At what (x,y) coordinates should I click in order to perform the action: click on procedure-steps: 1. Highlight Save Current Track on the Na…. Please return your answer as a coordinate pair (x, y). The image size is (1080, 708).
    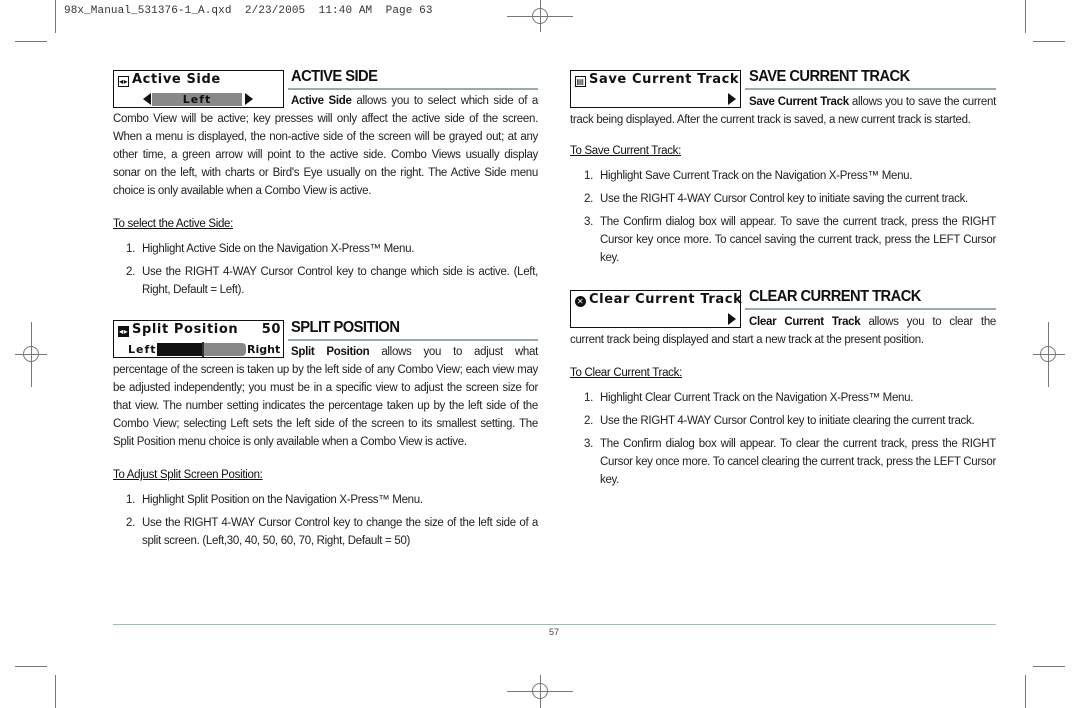
    Looking at the image, I should click on (790, 219).